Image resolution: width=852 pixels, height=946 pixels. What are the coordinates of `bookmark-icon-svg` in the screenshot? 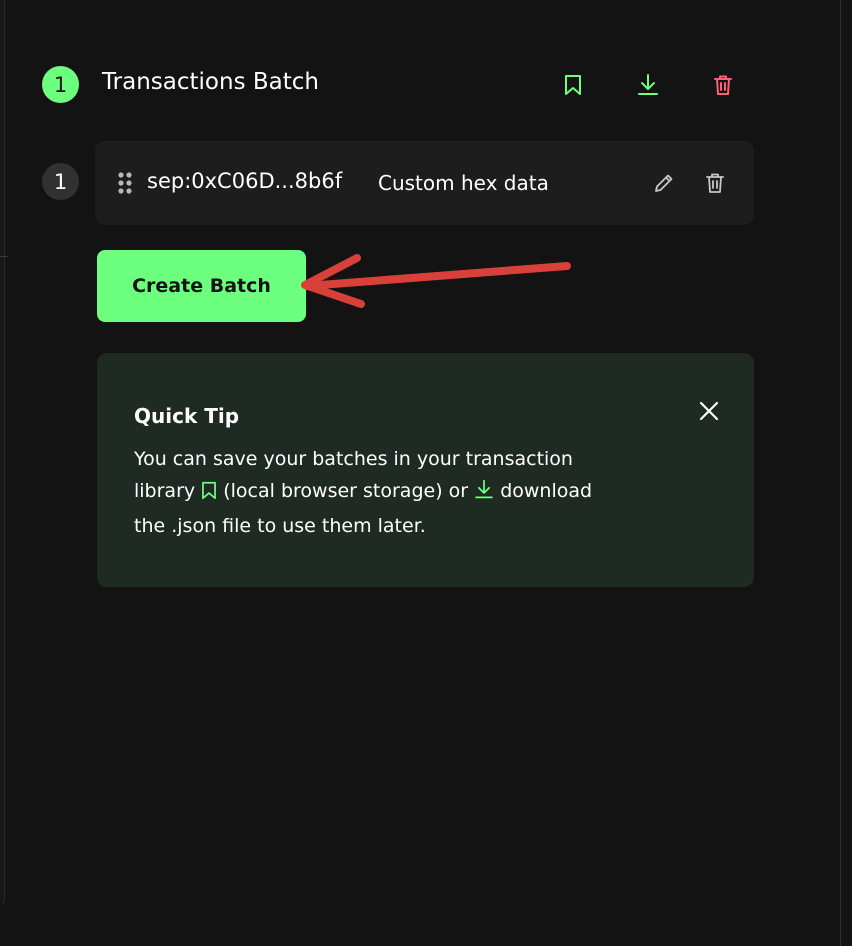 It's located at (573, 85).